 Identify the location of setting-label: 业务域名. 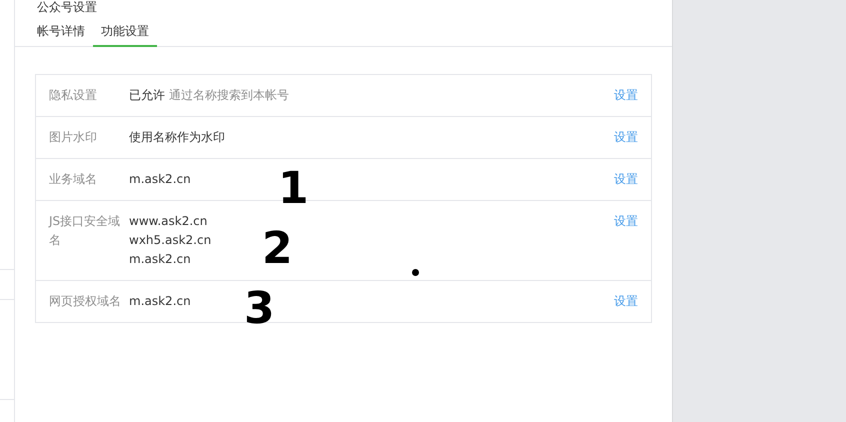
(73, 179).